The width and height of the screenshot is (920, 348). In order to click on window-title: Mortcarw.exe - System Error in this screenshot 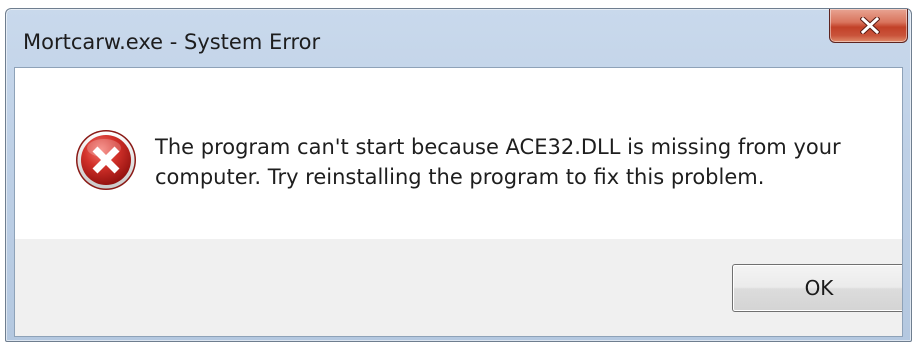, I will do `click(172, 42)`.